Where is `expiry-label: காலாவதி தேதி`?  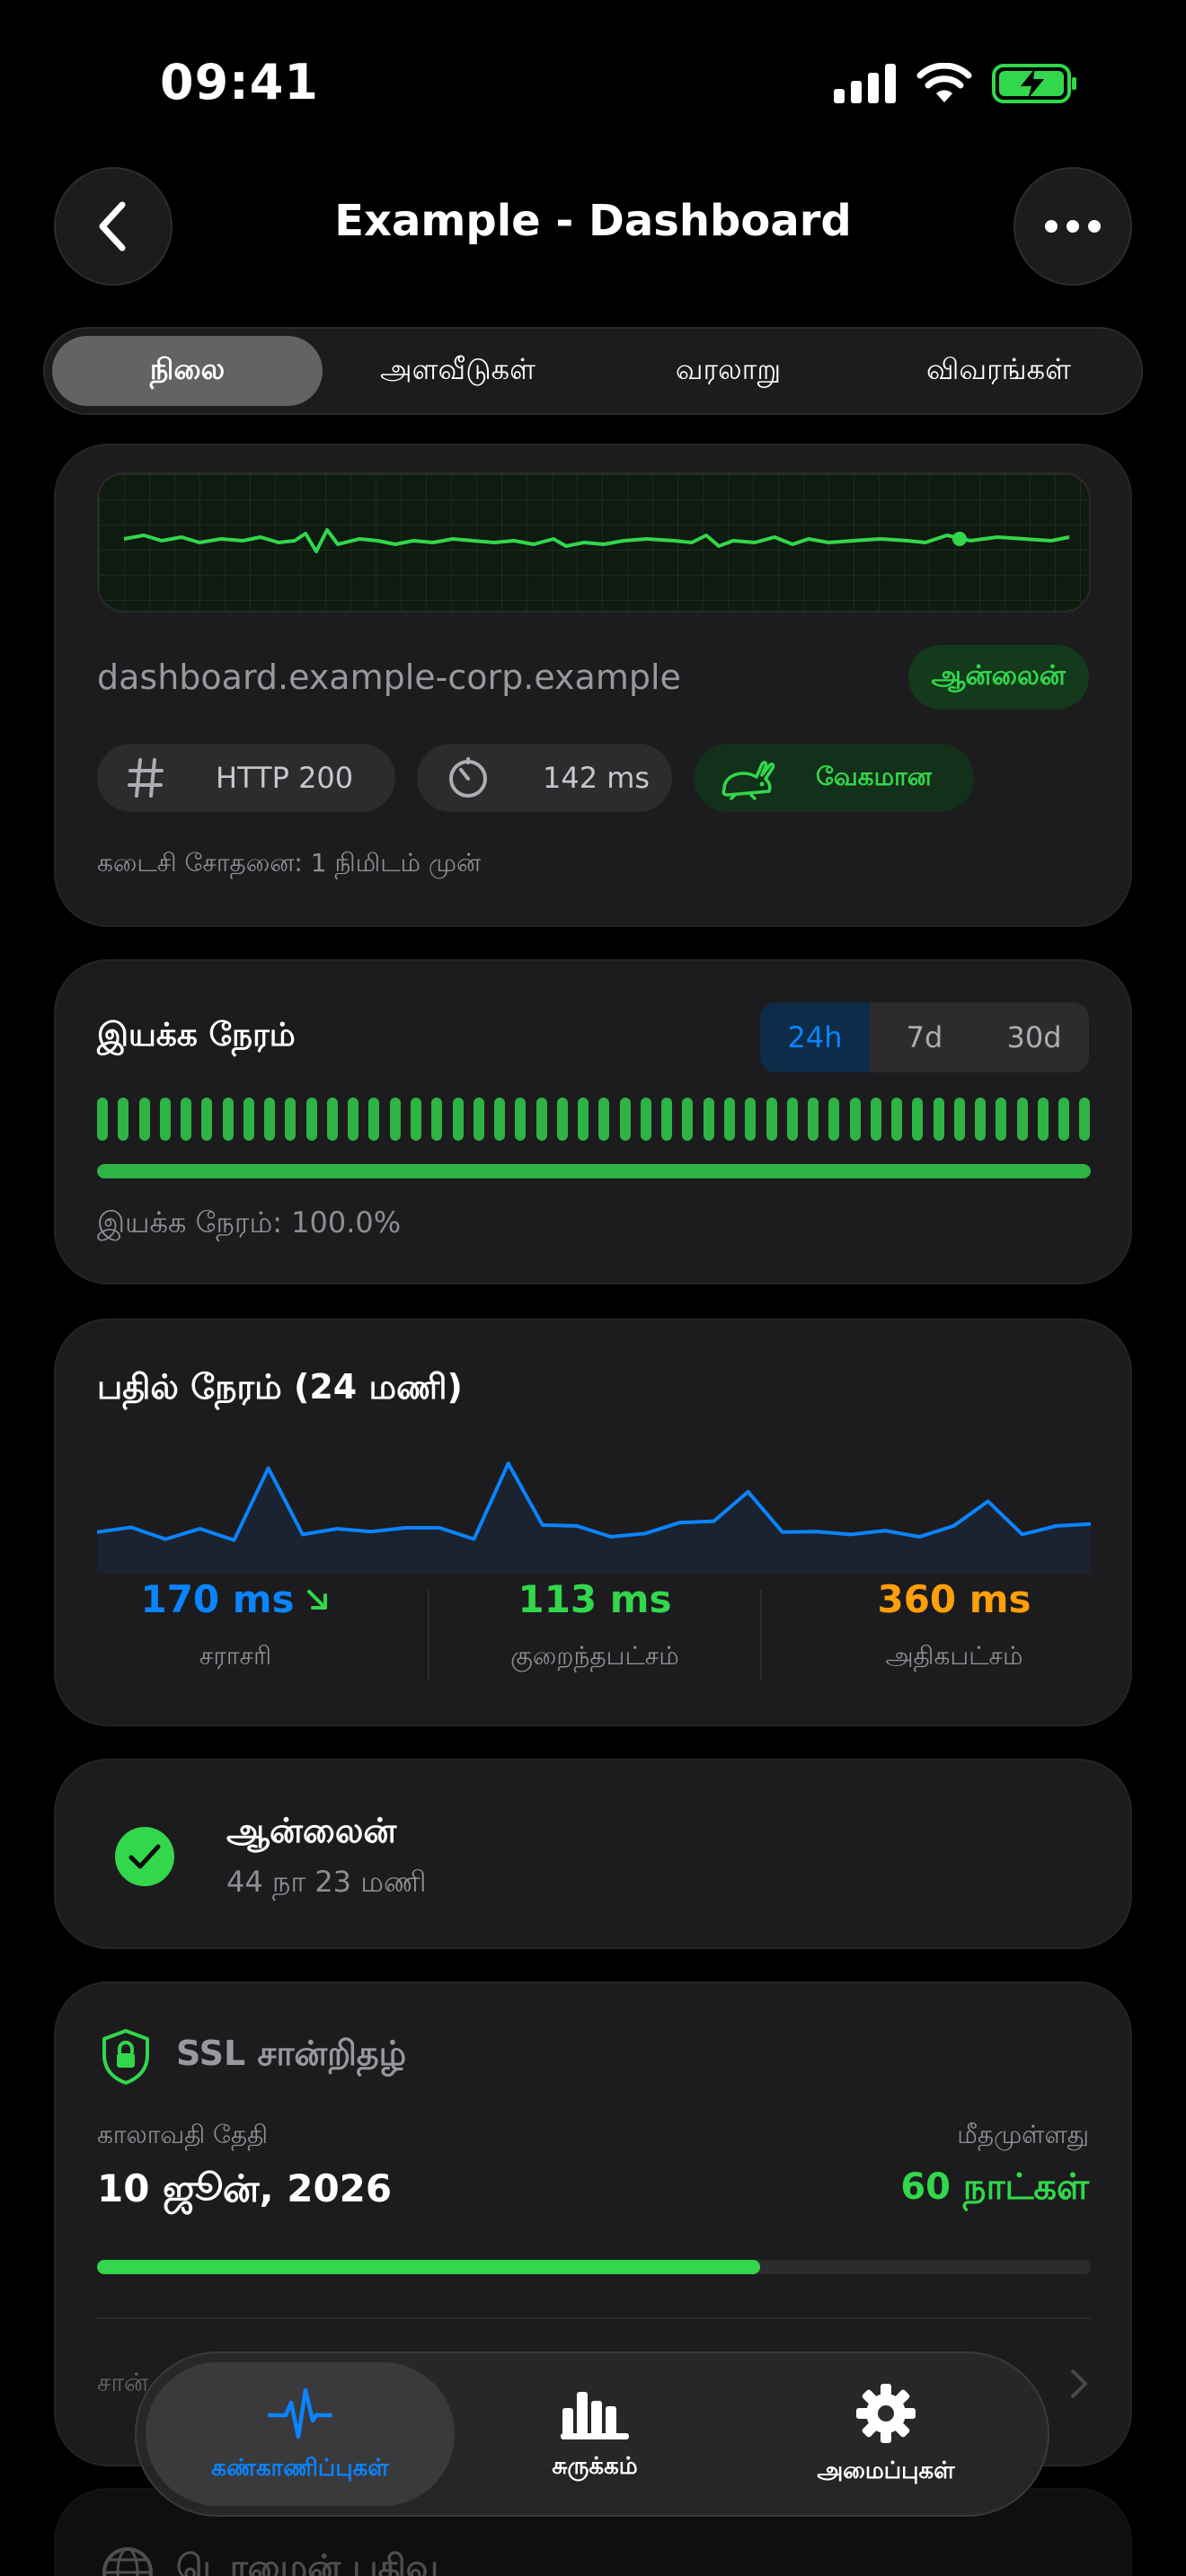
expiry-label: காலாவதி தேதி is located at coordinates (183, 2134).